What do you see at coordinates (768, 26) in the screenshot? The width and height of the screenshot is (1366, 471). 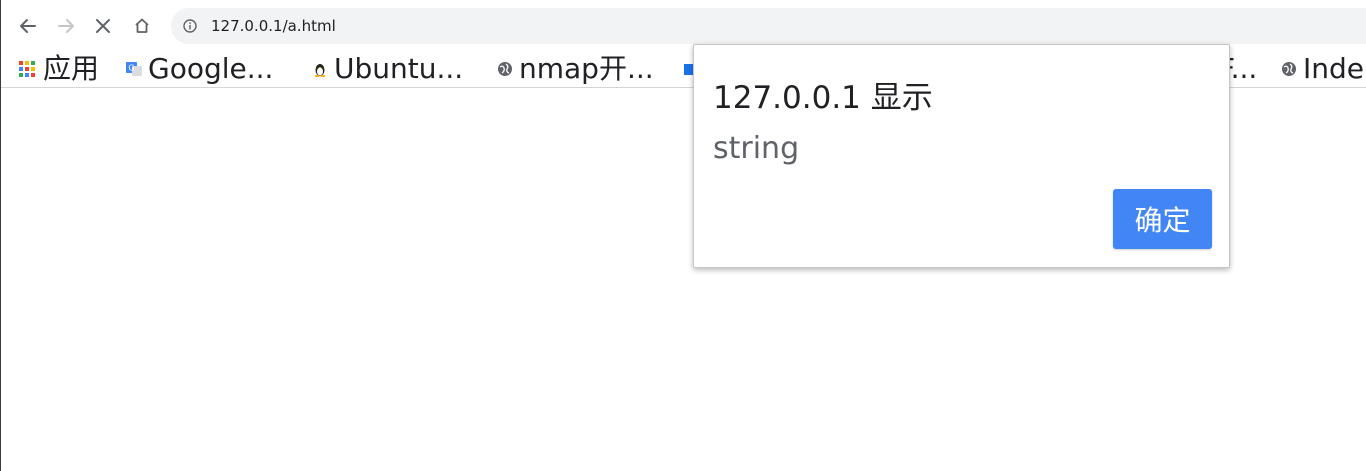 I see `address-bar: 127.0.0.1/a.html` at bounding box center [768, 26].